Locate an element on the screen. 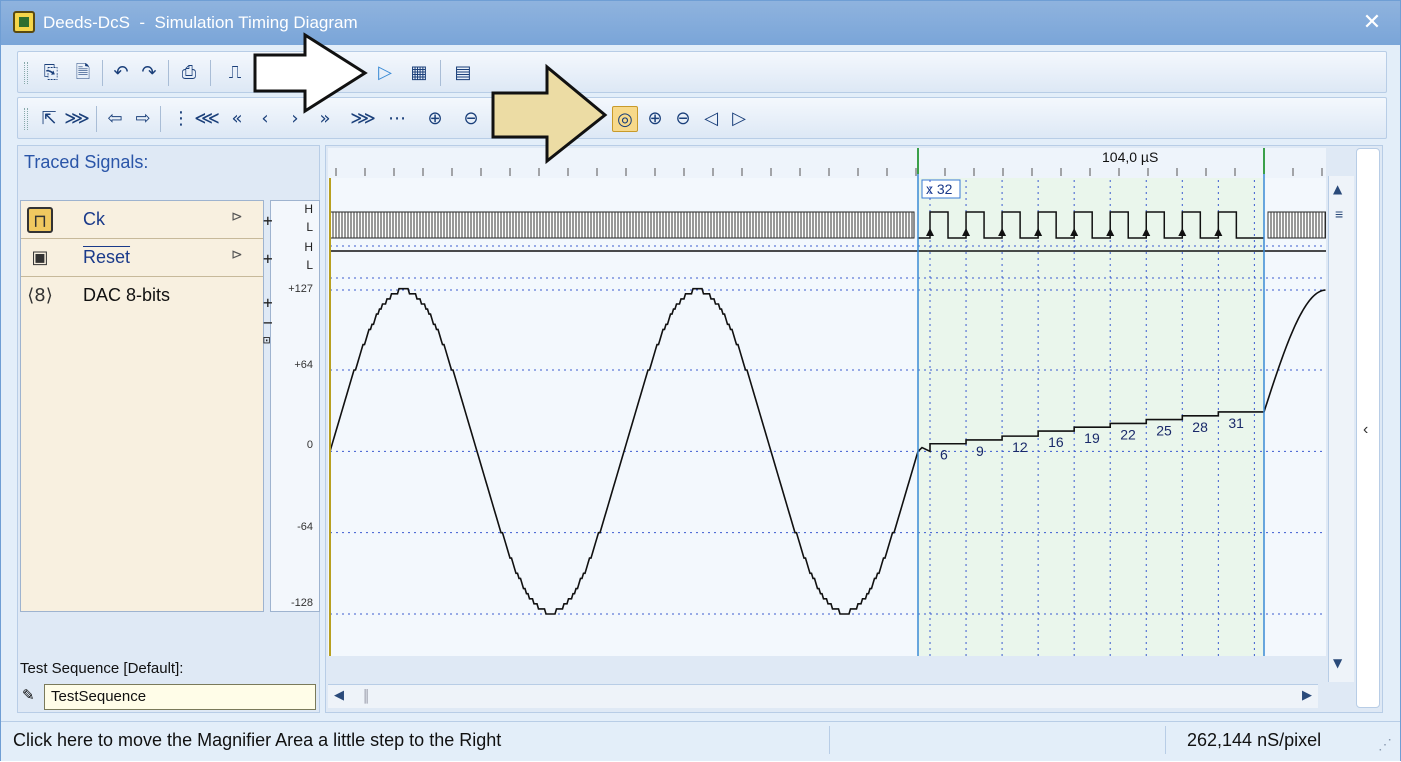 This screenshot has width=1401, height=762. title-bar: Deeds-DcS - Simulation Timing Diagram ✕ is located at coordinates (700, 23).